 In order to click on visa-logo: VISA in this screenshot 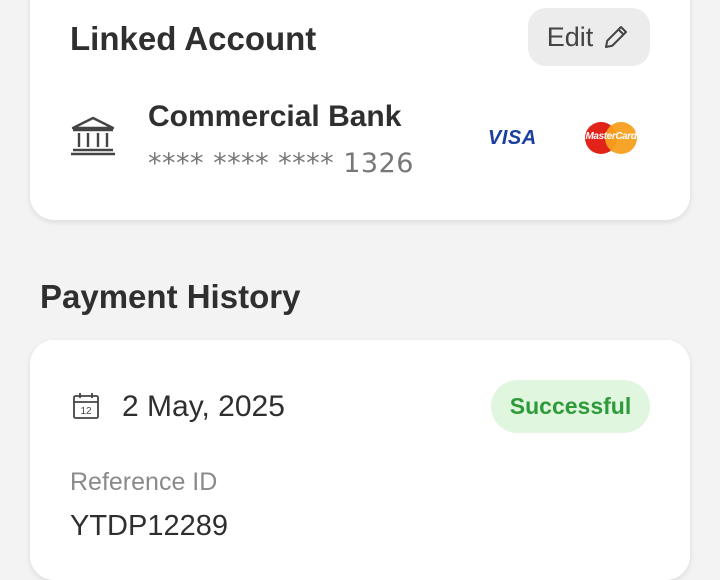, I will do `click(512, 138)`.